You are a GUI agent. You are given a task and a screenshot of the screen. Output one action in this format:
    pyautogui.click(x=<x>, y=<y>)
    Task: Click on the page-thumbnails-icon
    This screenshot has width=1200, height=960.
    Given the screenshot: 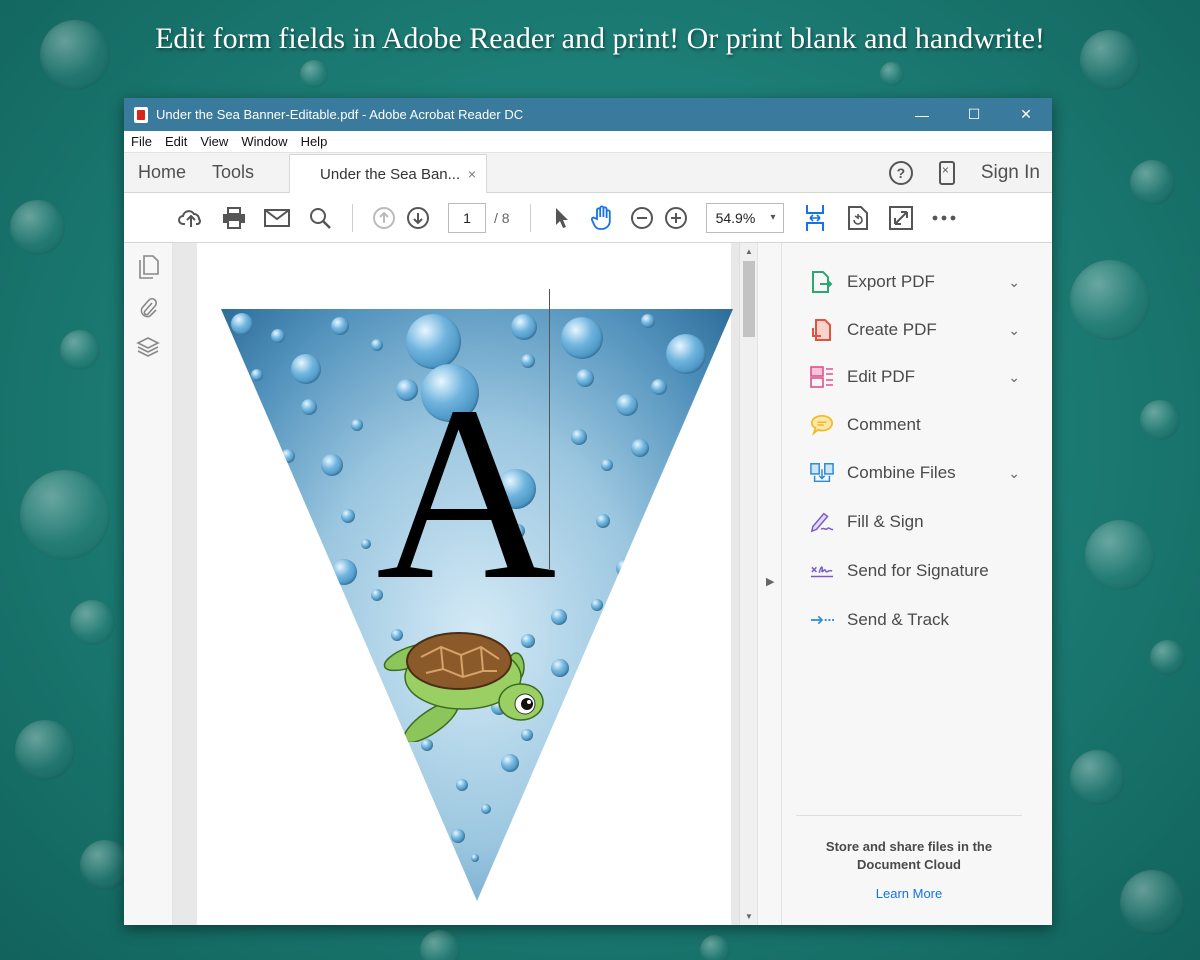 What is the action you would take?
    pyautogui.click(x=148, y=267)
    